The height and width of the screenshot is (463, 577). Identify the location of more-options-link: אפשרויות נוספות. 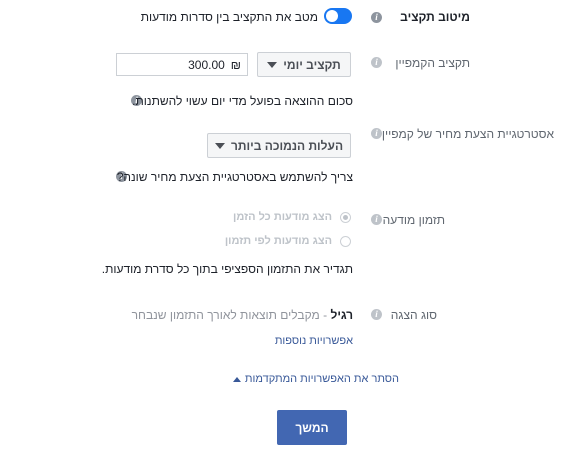
(314, 341).